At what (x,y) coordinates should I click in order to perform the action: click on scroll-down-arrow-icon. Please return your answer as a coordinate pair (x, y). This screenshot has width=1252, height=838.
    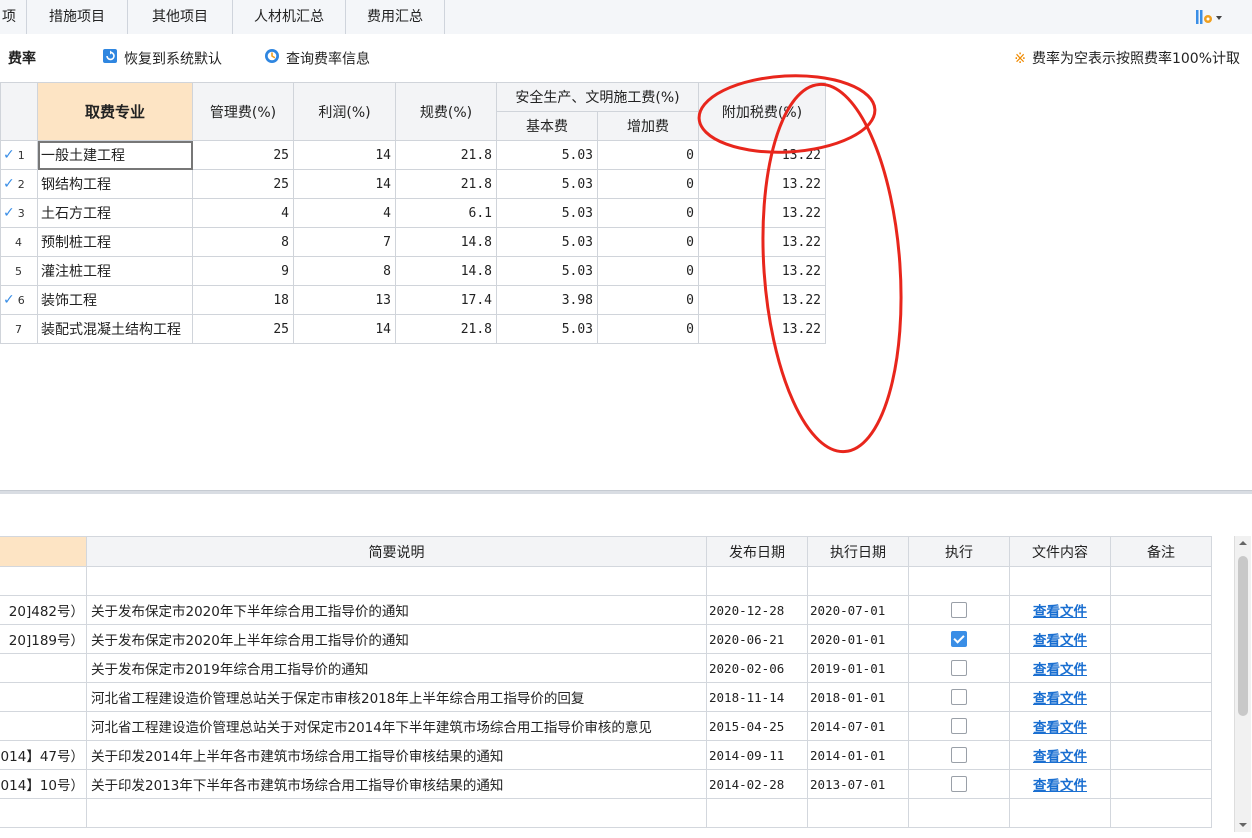
    Looking at the image, I should click on (1243, 825).